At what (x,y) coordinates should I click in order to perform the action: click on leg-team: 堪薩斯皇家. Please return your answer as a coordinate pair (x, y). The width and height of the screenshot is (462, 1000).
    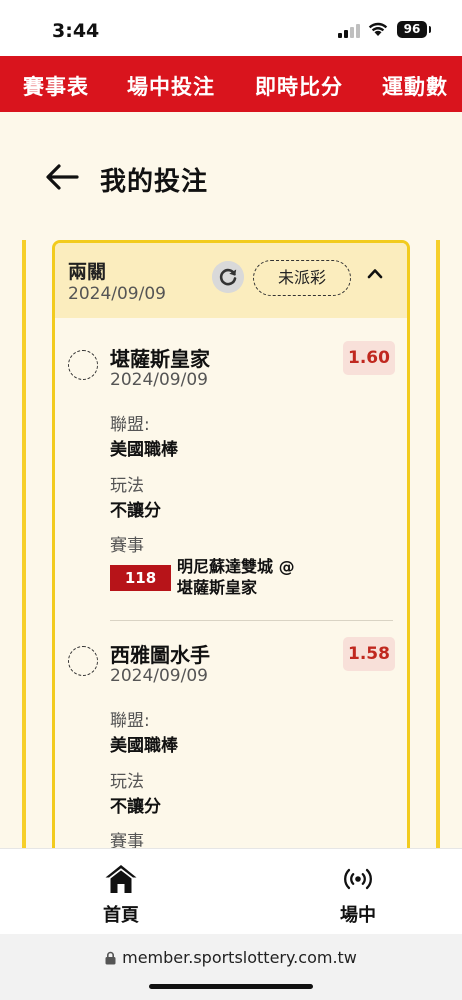
    Looking at the image, I should click on (160, 359).